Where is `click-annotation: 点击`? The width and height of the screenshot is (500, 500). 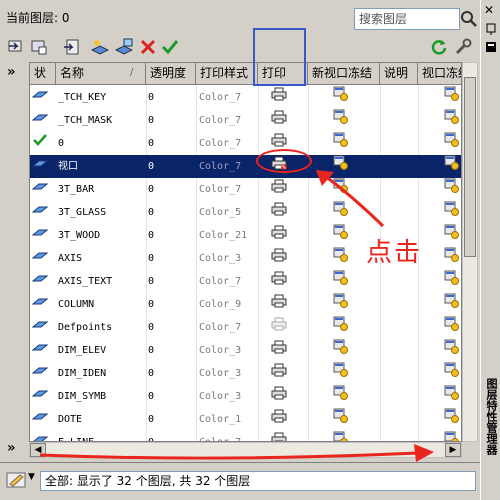 click-annotation: 点击 is located at coordinates (394, 253).